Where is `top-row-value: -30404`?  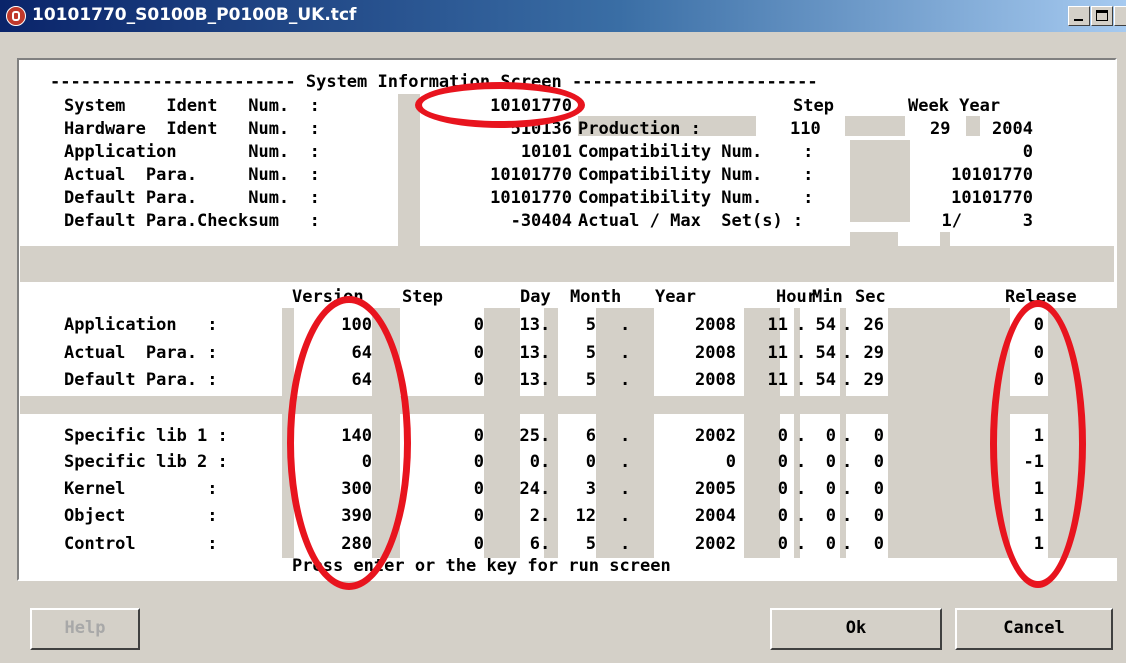 top-row-value: -30404 is located at coordinates (541, 221).